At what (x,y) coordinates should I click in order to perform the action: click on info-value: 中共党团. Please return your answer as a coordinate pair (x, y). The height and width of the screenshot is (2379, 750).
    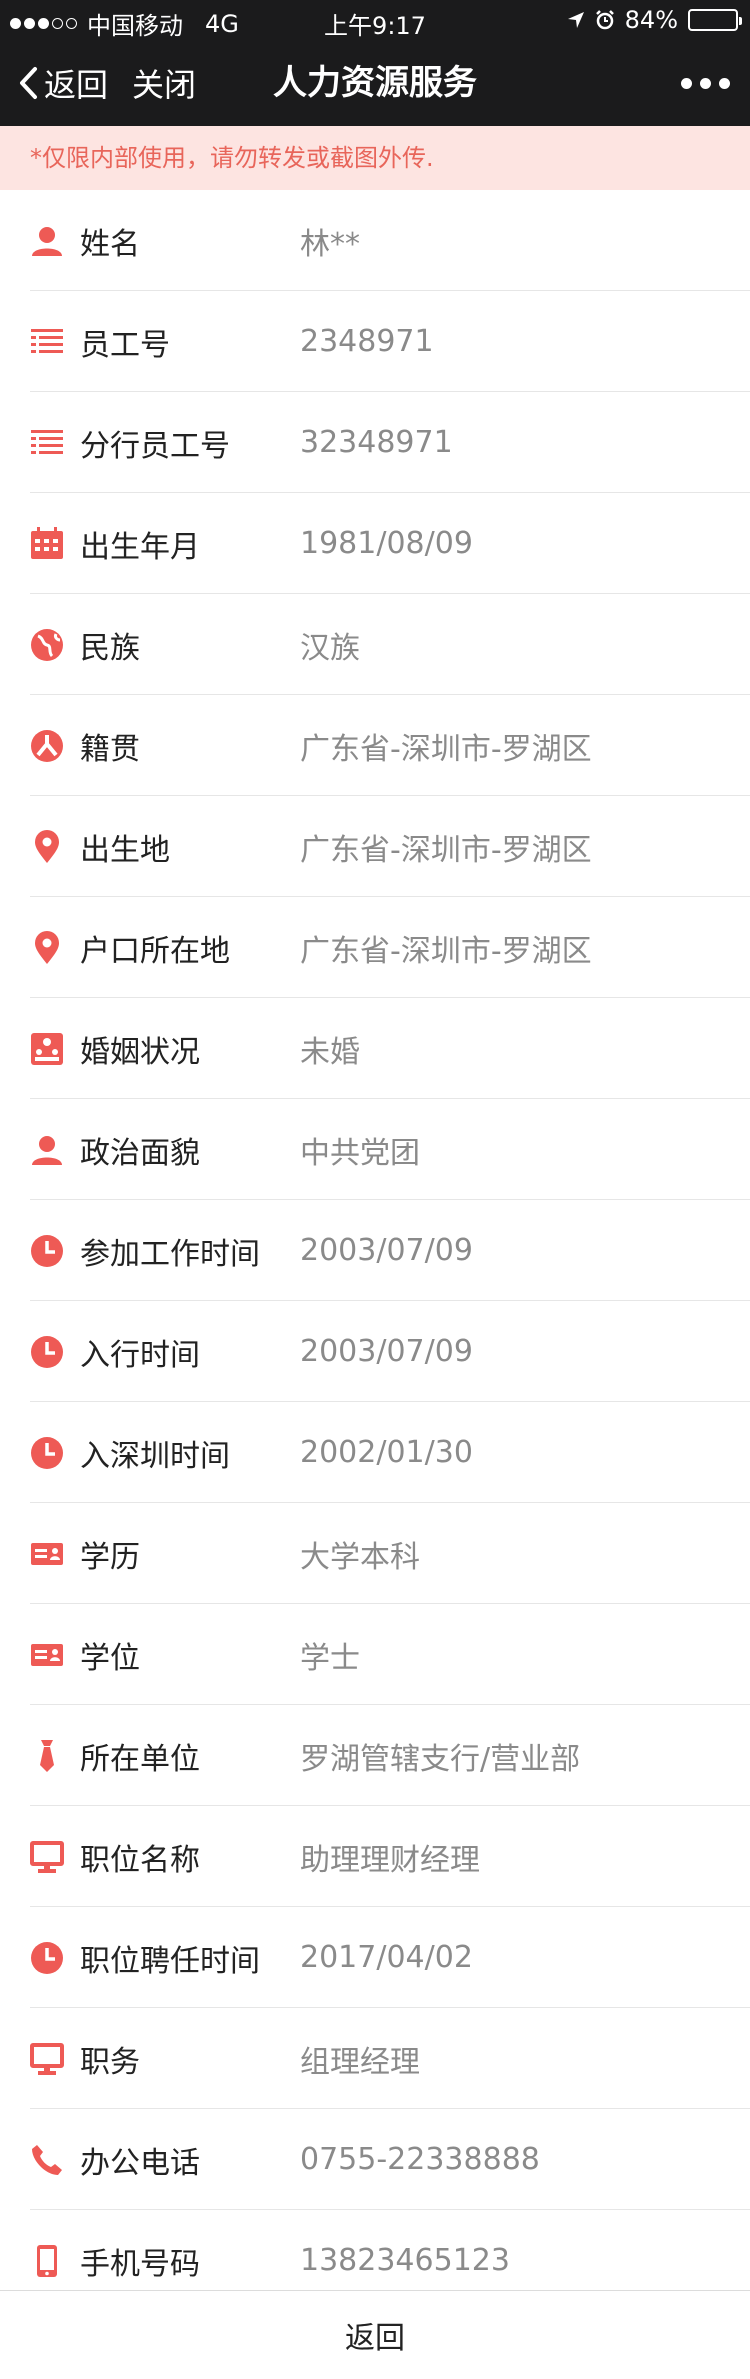
    Looking at the image, I should click on (360, 1153).